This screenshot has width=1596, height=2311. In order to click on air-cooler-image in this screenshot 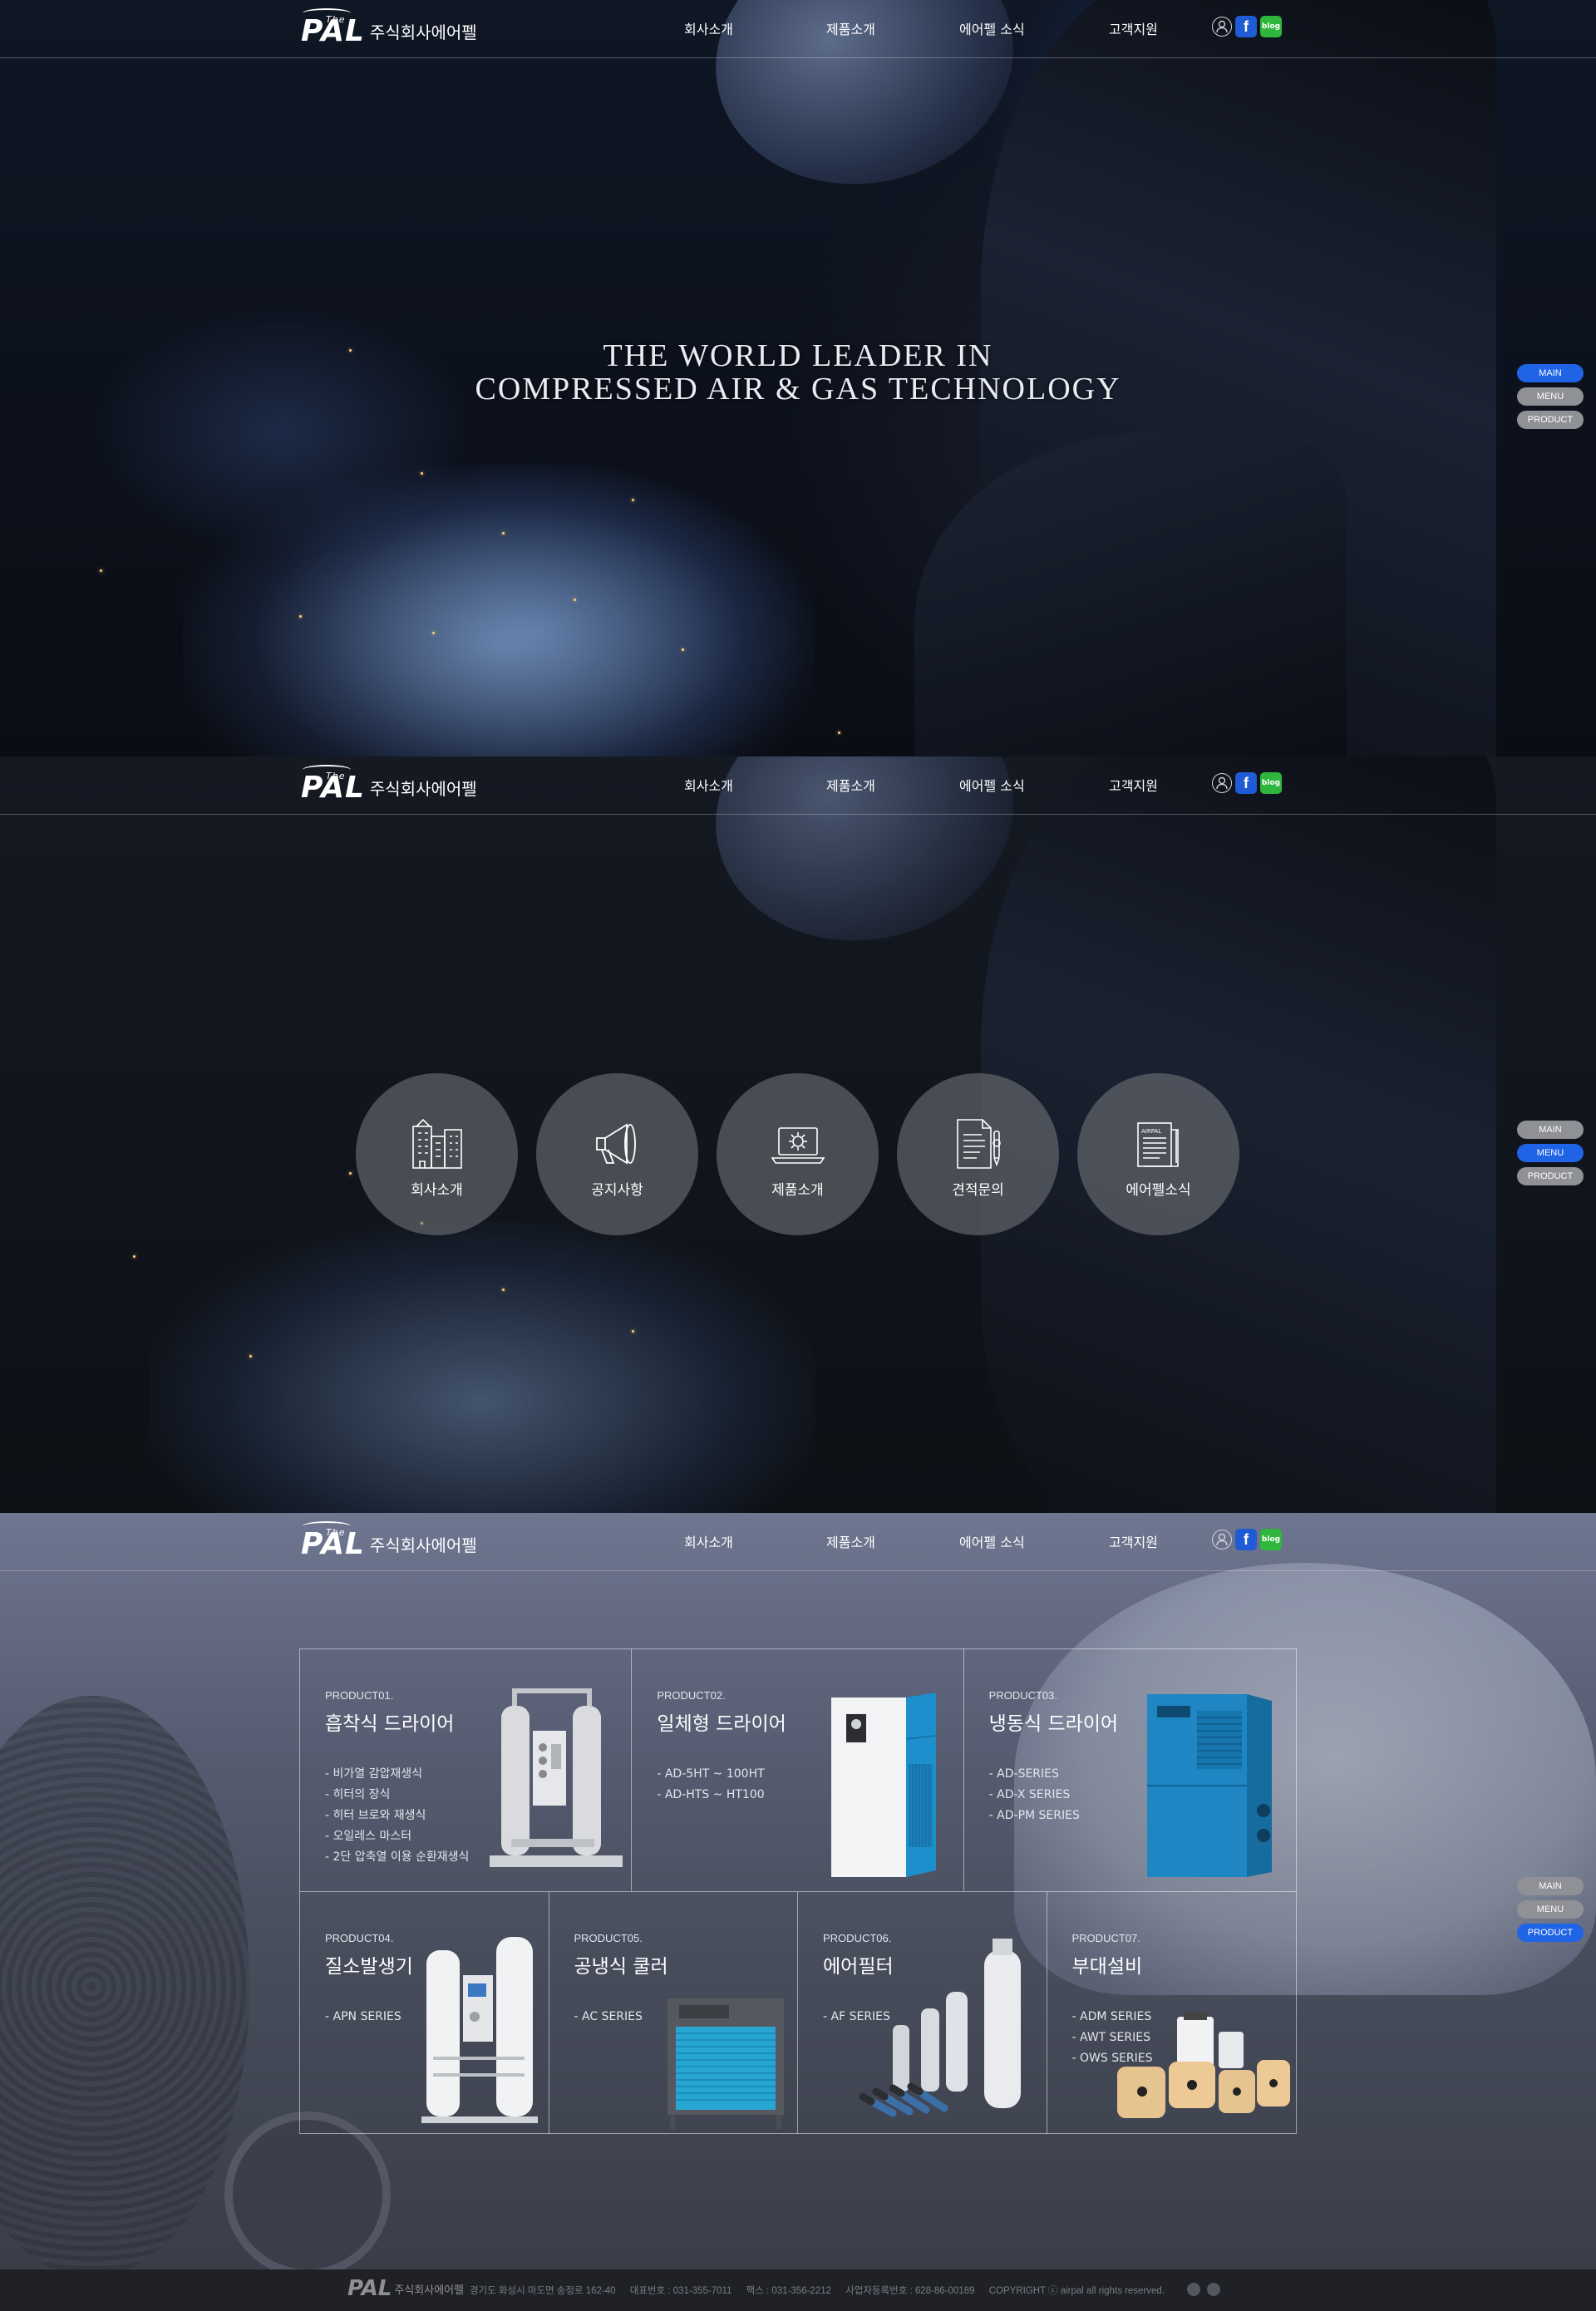, I will do `click(725, 2064)`.